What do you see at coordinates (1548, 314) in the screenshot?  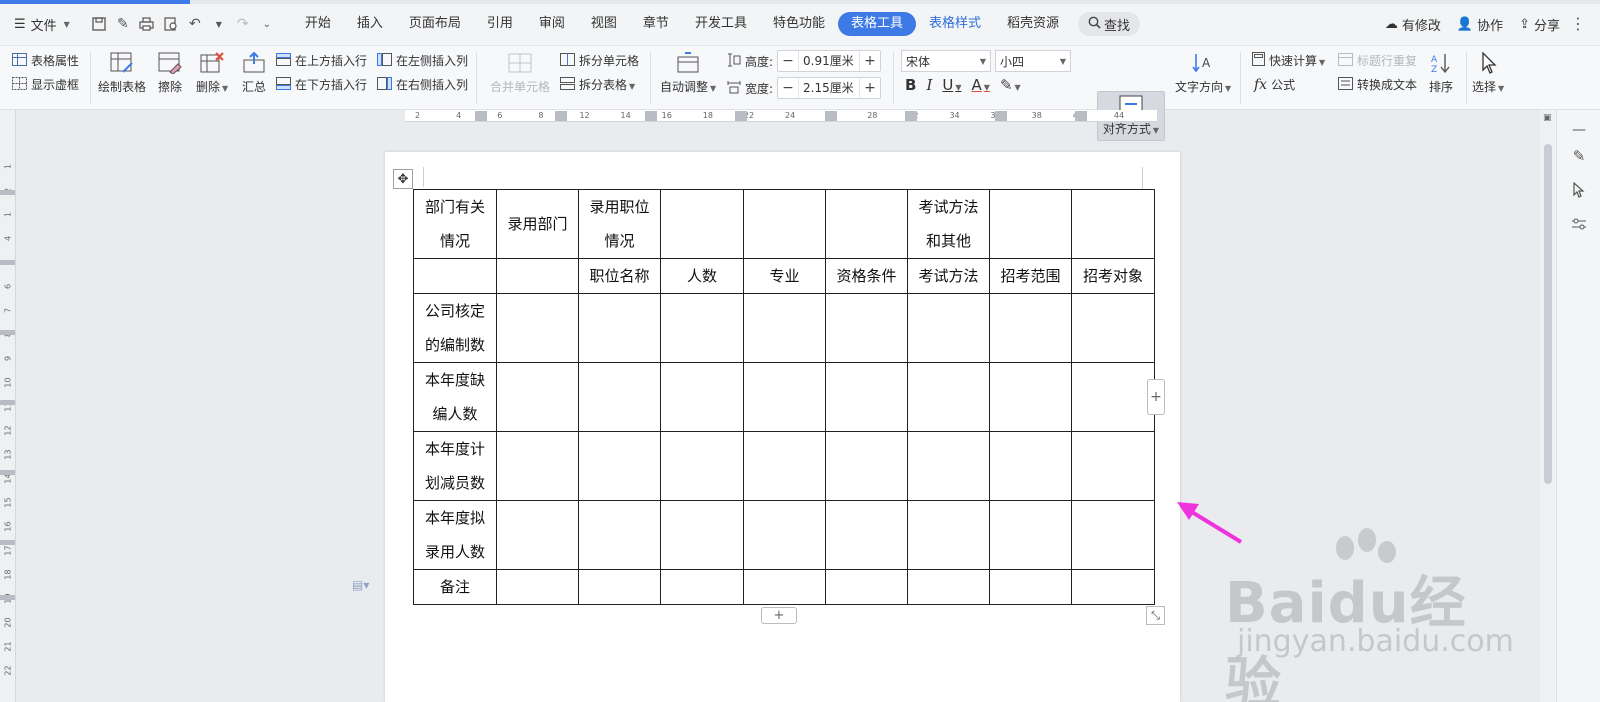 I see `scrollbar-thumb` at bounding box center [1548, 314].